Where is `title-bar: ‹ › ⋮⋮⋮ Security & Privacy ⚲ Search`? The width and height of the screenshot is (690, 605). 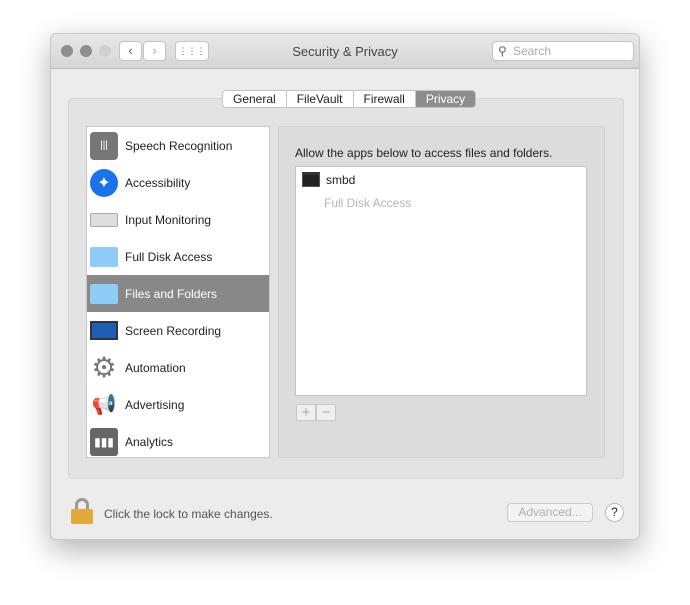 title-bar: ‹ › ⋮⋮⋮ Security & Privacy ⚲ Search is located at coordinates (345, 51).